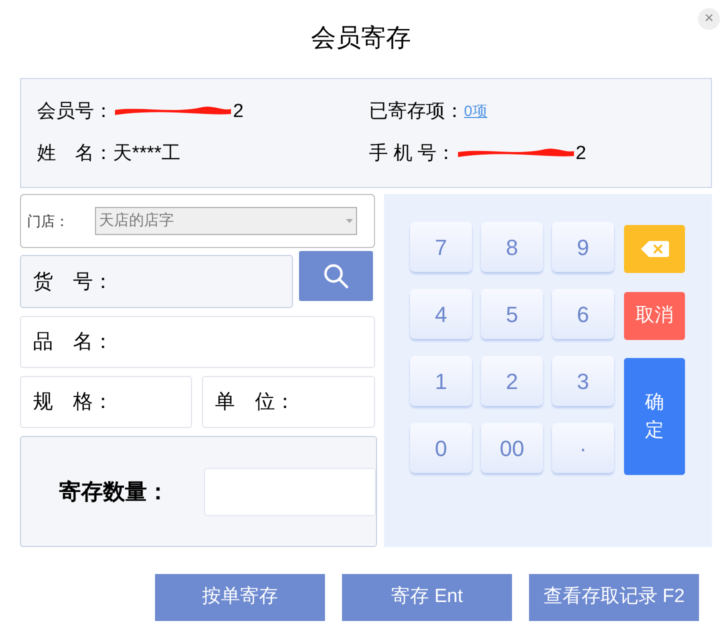  What do you see at coordinates (654, 316) in the screenshot?
I see `cancel-button: 取消` at bounding box center [654, 316].